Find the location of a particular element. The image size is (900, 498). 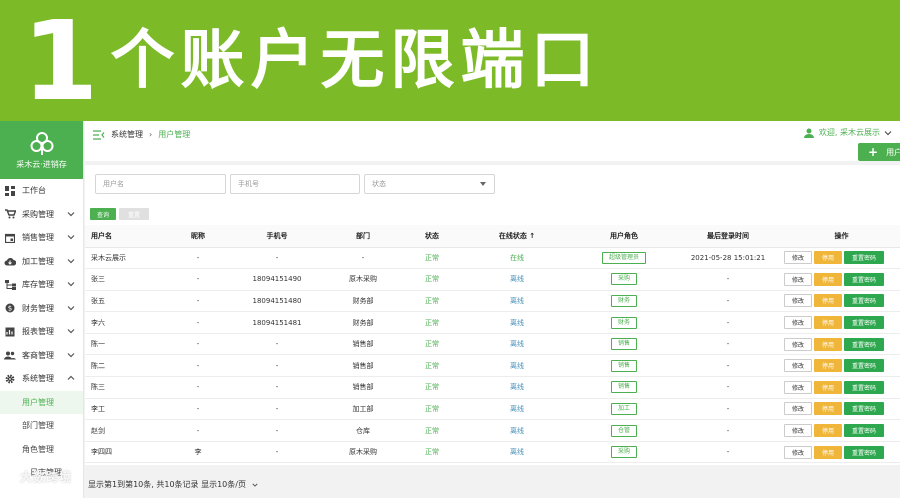

col-header-online-status: 在线状态 ↑ is located at coordinates (517, 236).